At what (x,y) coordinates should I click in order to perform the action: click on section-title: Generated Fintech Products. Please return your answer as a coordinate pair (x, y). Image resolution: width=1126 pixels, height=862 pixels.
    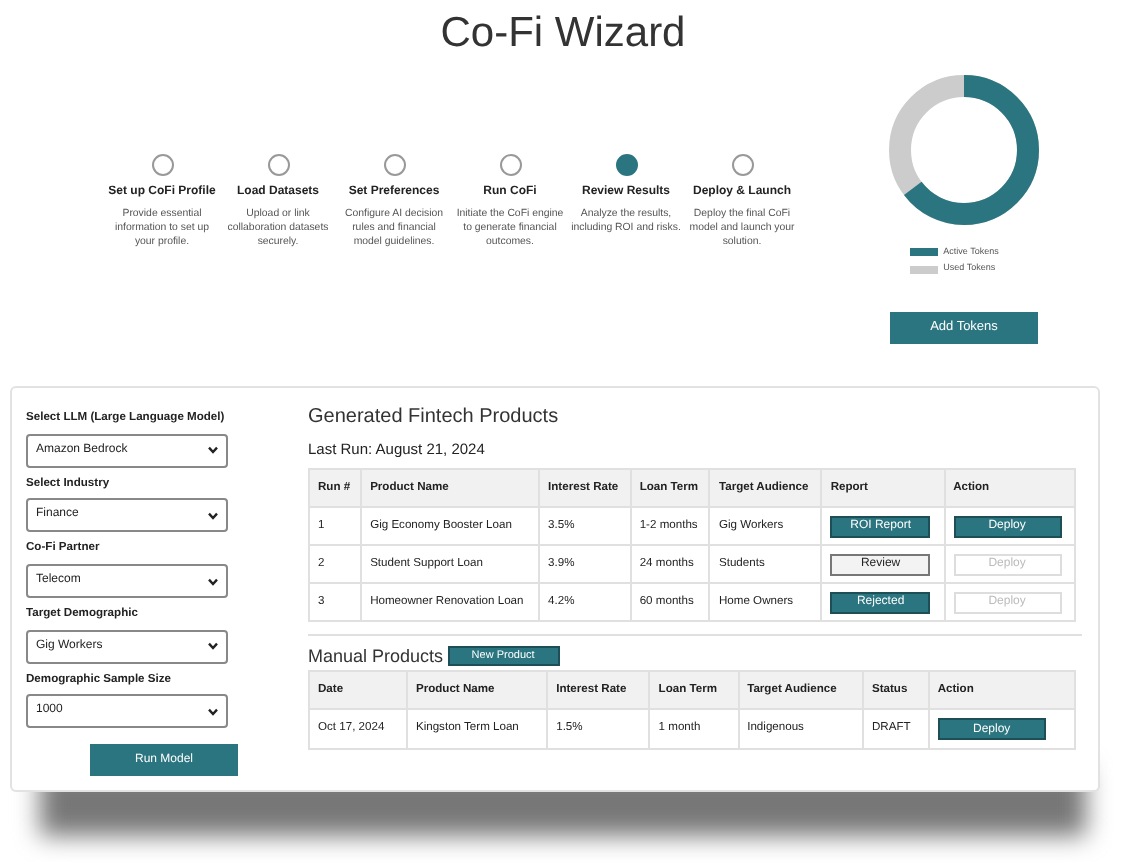
    Looking at the image, I should click on (434, 418).